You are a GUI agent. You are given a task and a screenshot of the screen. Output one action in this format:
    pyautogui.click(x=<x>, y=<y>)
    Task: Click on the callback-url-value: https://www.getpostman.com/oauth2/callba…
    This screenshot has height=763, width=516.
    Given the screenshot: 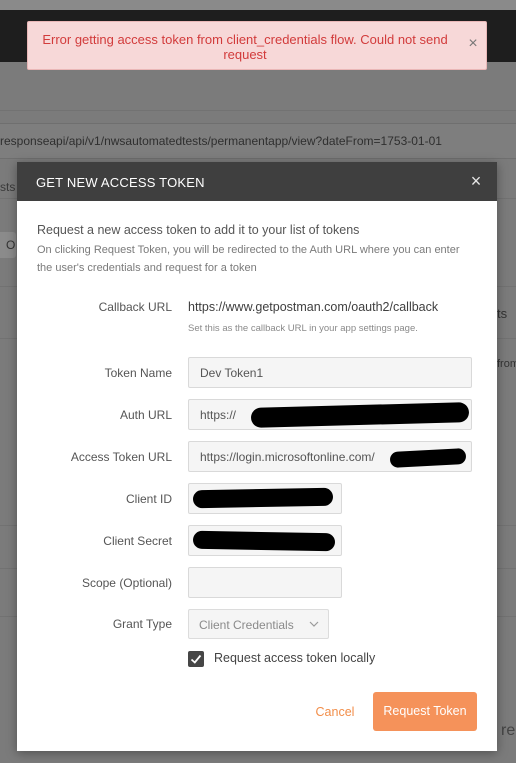 What is the action you would take?
    pyautogui.click(x=313, y=307)
    